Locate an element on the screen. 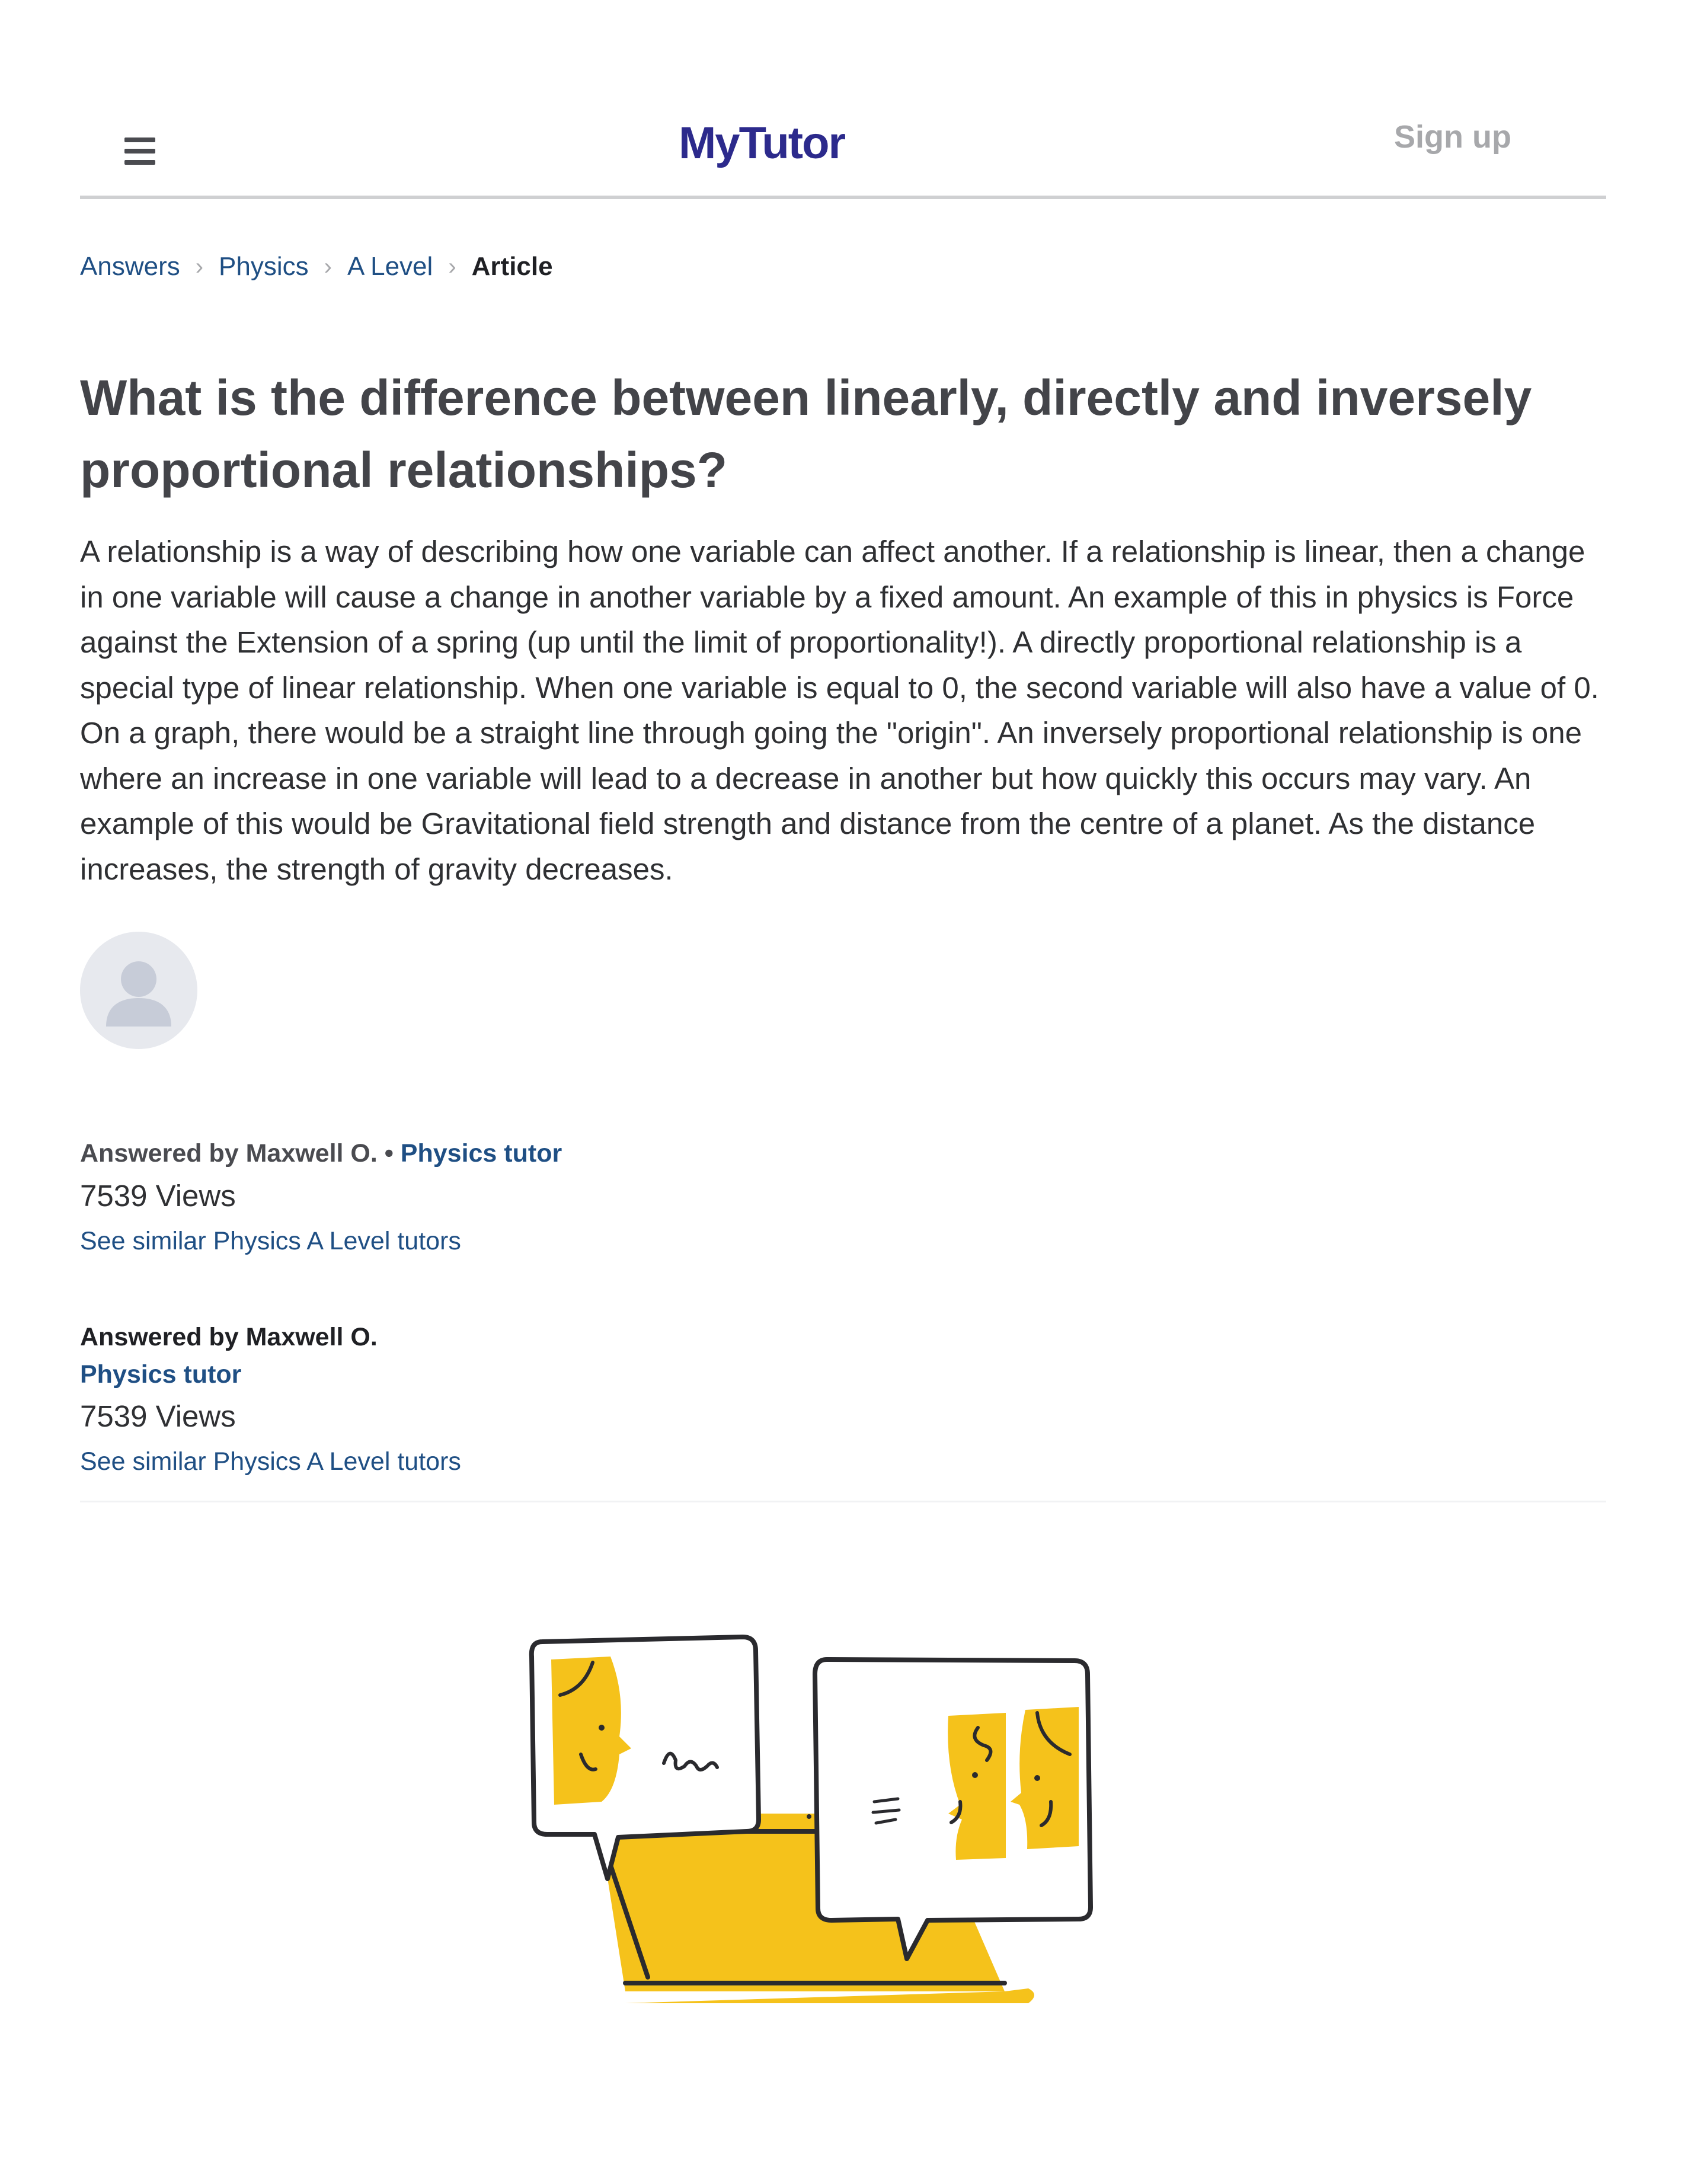 The width and height of the screenshot is (1688, 2184). hamburger-menu-icon is located at coordinates (139, 151).